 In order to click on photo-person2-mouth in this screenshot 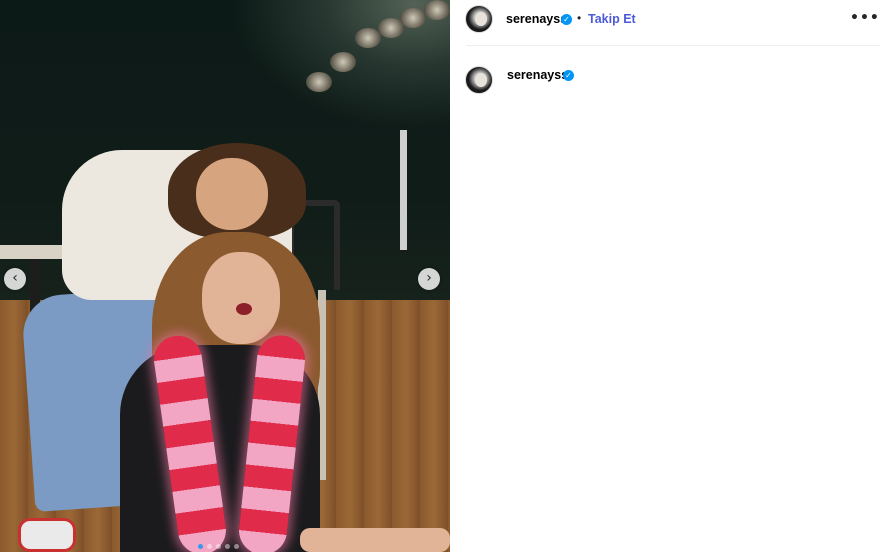, I will do `click(244, 309)`.